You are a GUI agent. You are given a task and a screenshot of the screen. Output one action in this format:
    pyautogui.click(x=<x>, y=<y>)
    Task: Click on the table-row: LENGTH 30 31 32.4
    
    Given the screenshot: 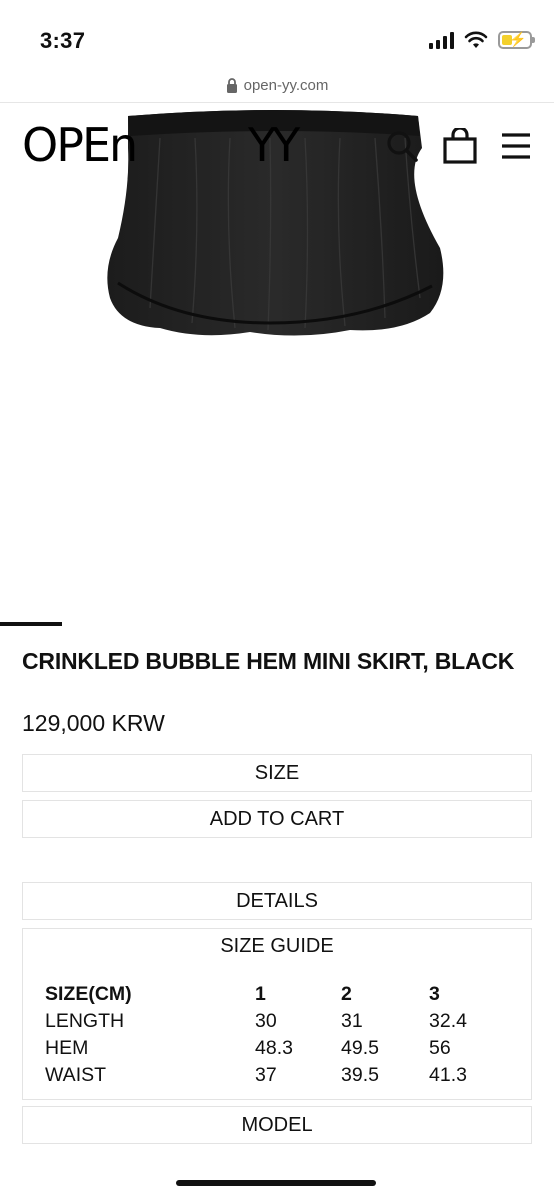 What is the action you would take?
    pyautogui.click(x=280, y=1021)
    